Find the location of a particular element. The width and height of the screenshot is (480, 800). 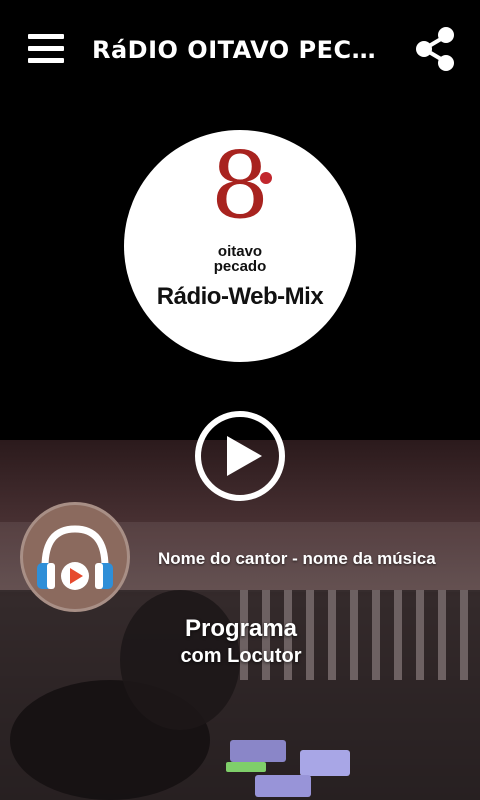

song-cover-avatar is located at coordinates (75, 557).